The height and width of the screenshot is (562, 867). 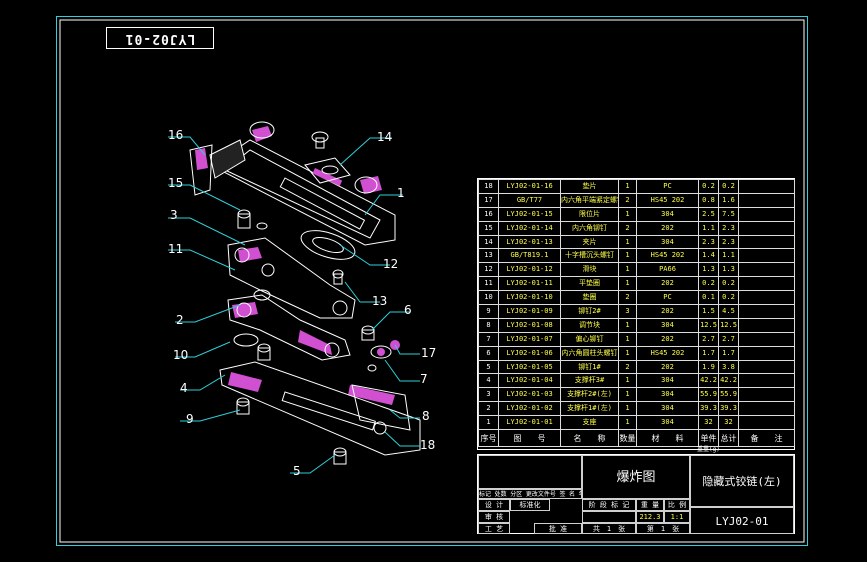 I want to click on bom-cell: LYJ02-01-16, so click(x=529, y=186).